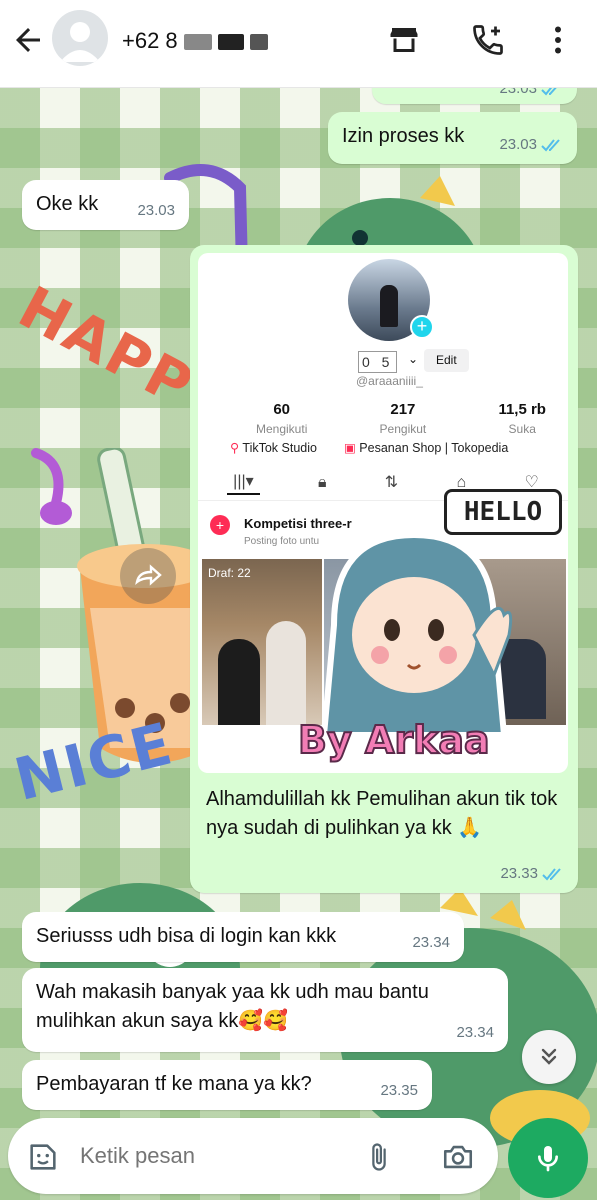 Image resolution: width=597 pixels, height=1200 pixels. I want to click on stat-followers: 217 Pengikut, so click(403, 418).